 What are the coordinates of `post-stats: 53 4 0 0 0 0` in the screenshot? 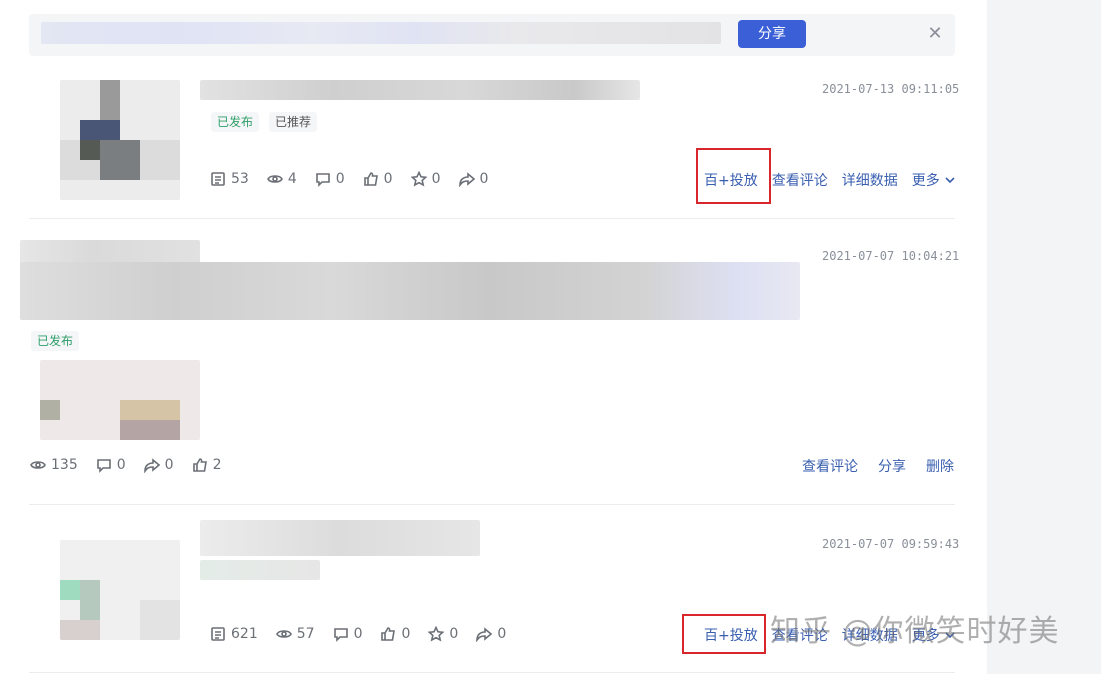 It's located at (349, 179).